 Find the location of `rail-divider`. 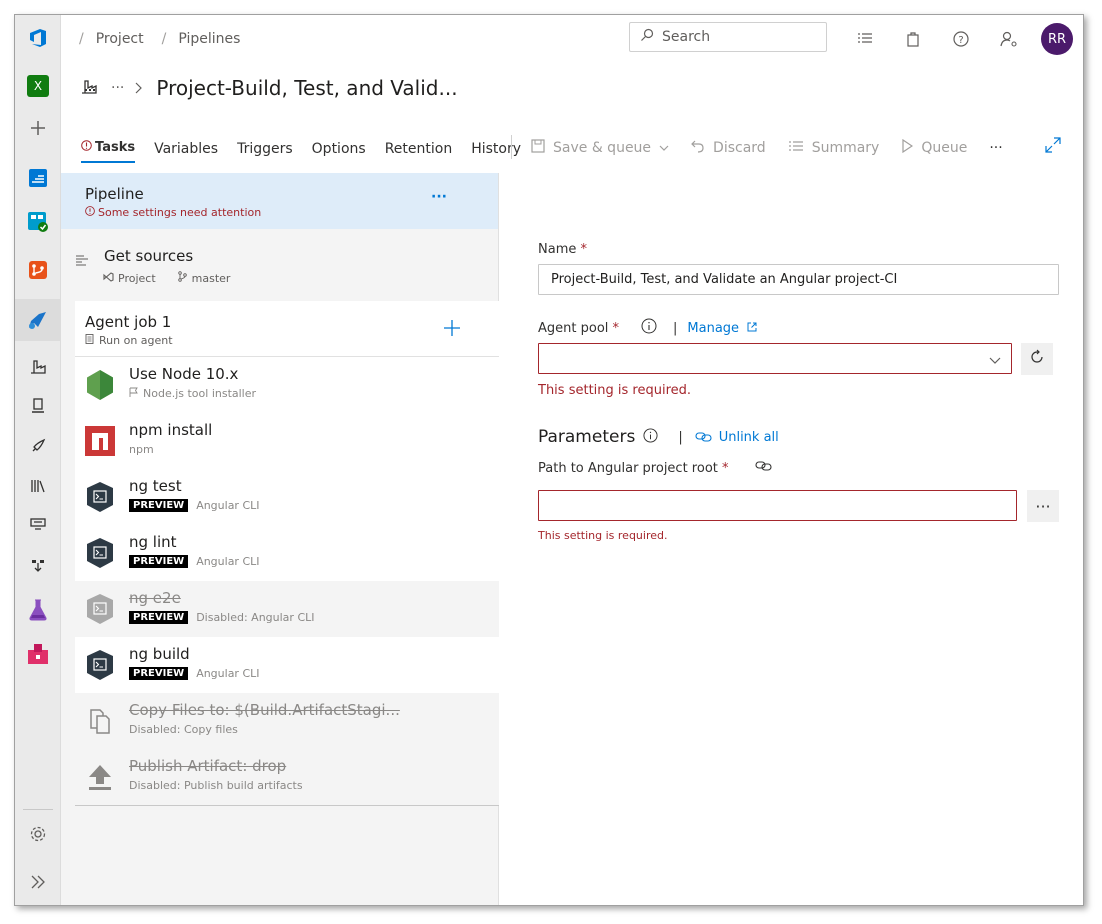

rail-divider is located at coordinates (38, 809).